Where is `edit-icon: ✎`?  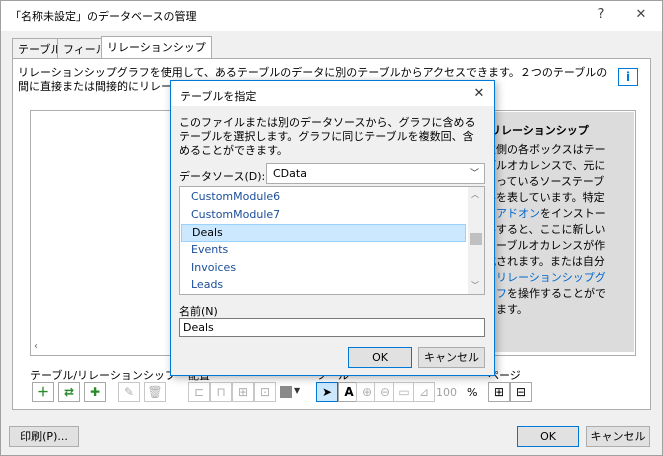 edit-icon: ✎ is located at coordinates (129, 392).